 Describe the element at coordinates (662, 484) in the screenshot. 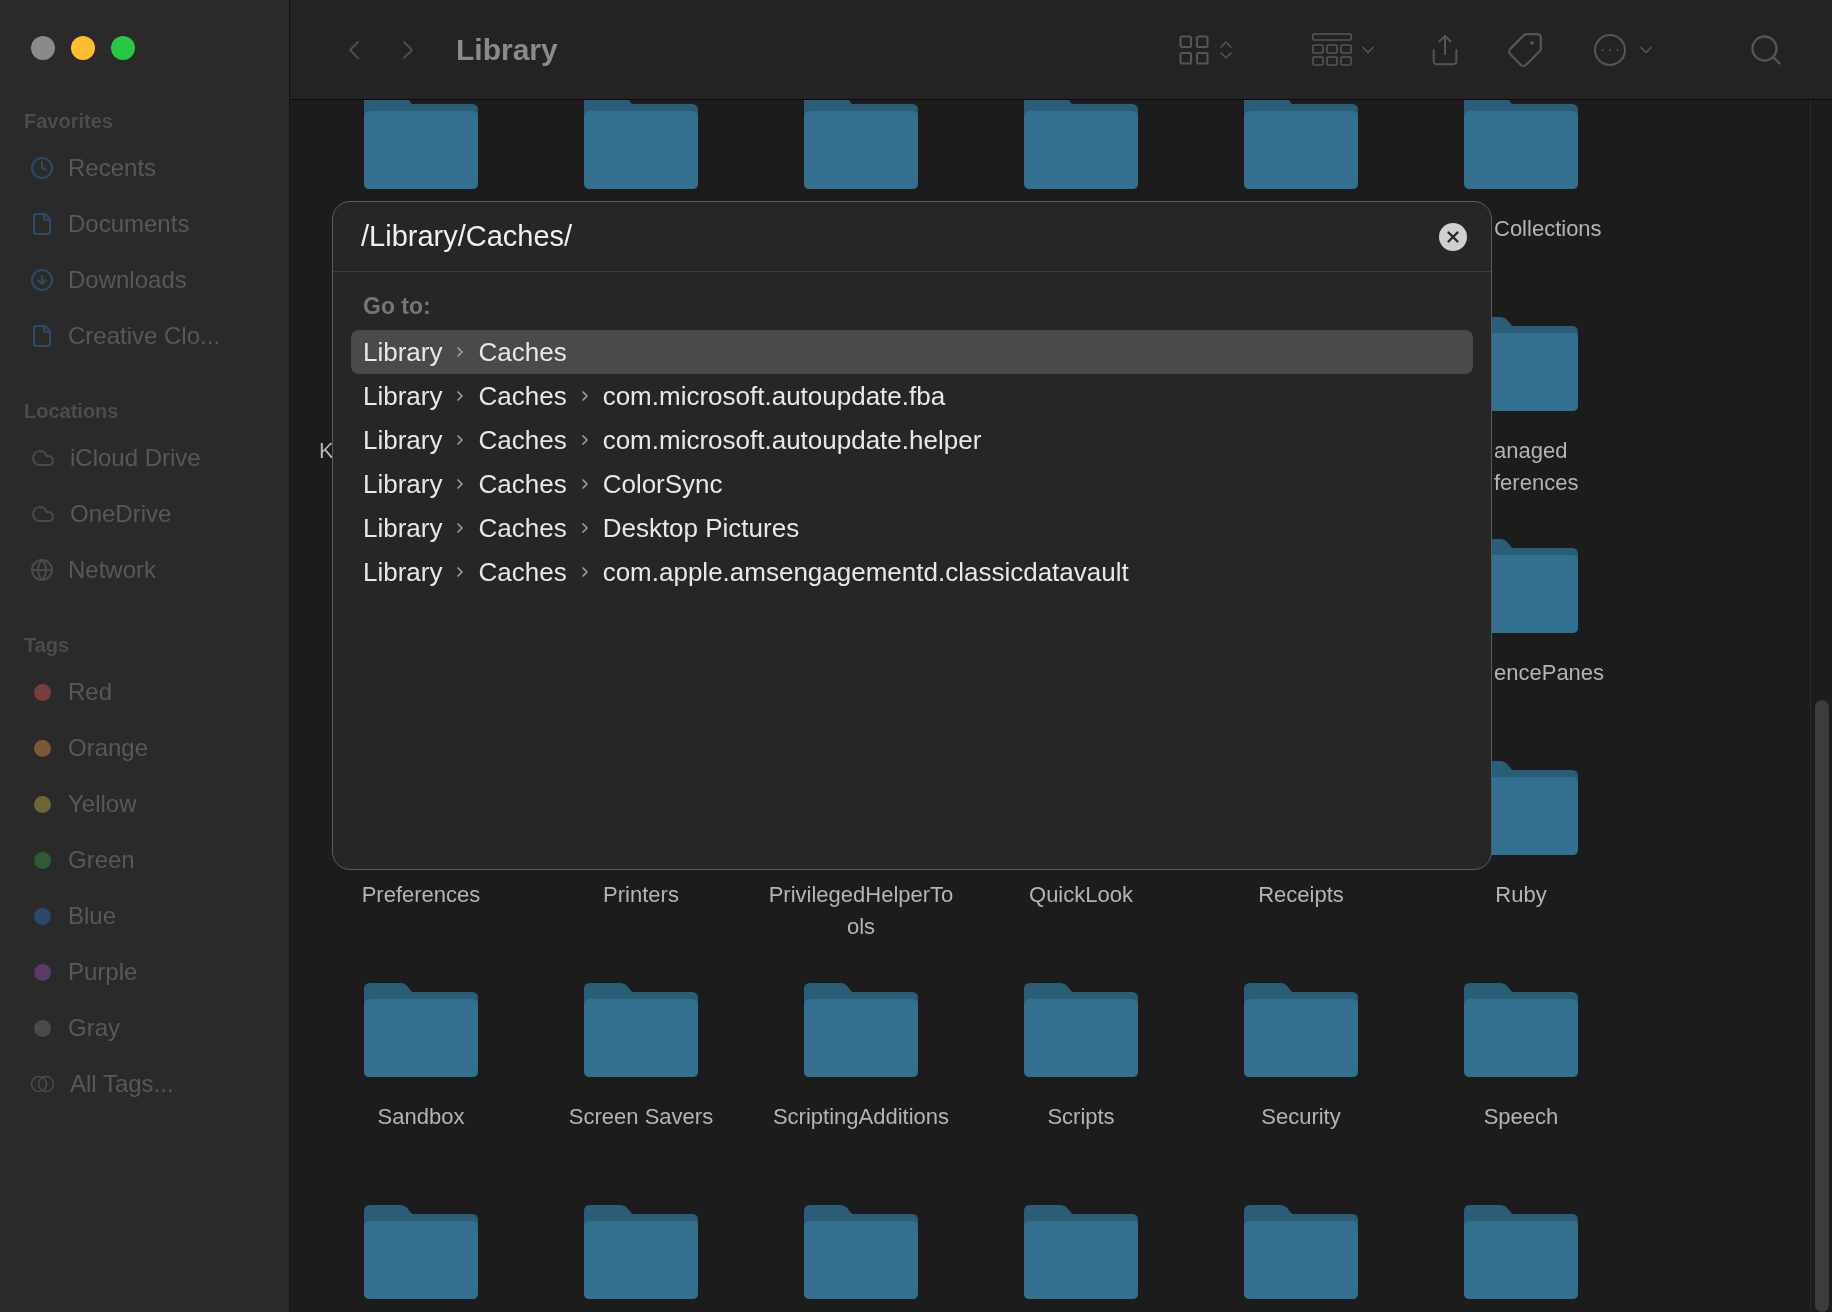

I see `folder-name-label: ColorSync` at that location.